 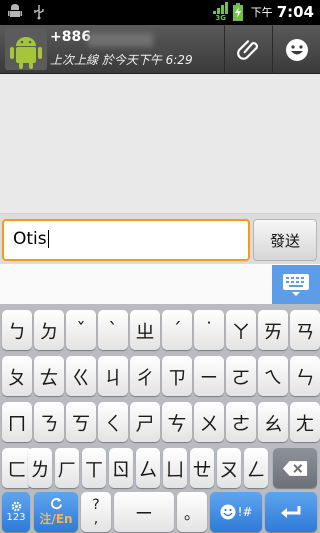 I want to click on candidate-bar, so click(x=160, y=283).